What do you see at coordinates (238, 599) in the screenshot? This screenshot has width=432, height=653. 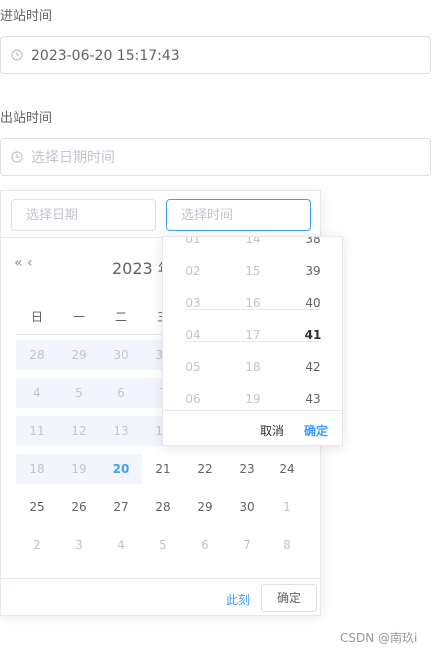 I see `now-button: 此刻` at bounding box center [238, 599].